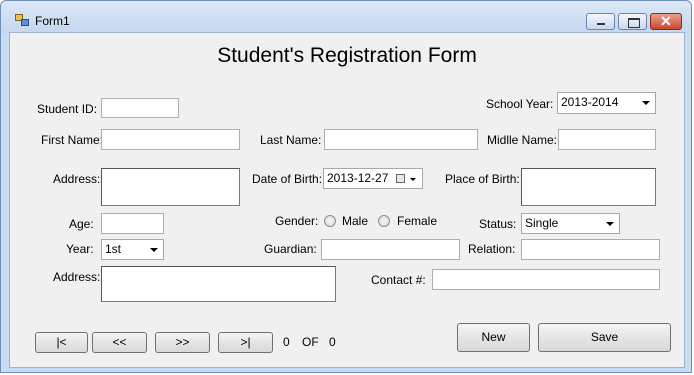 The height and width of the screenshot is (375, 694). I want to click on age-input, so click(132, 223).